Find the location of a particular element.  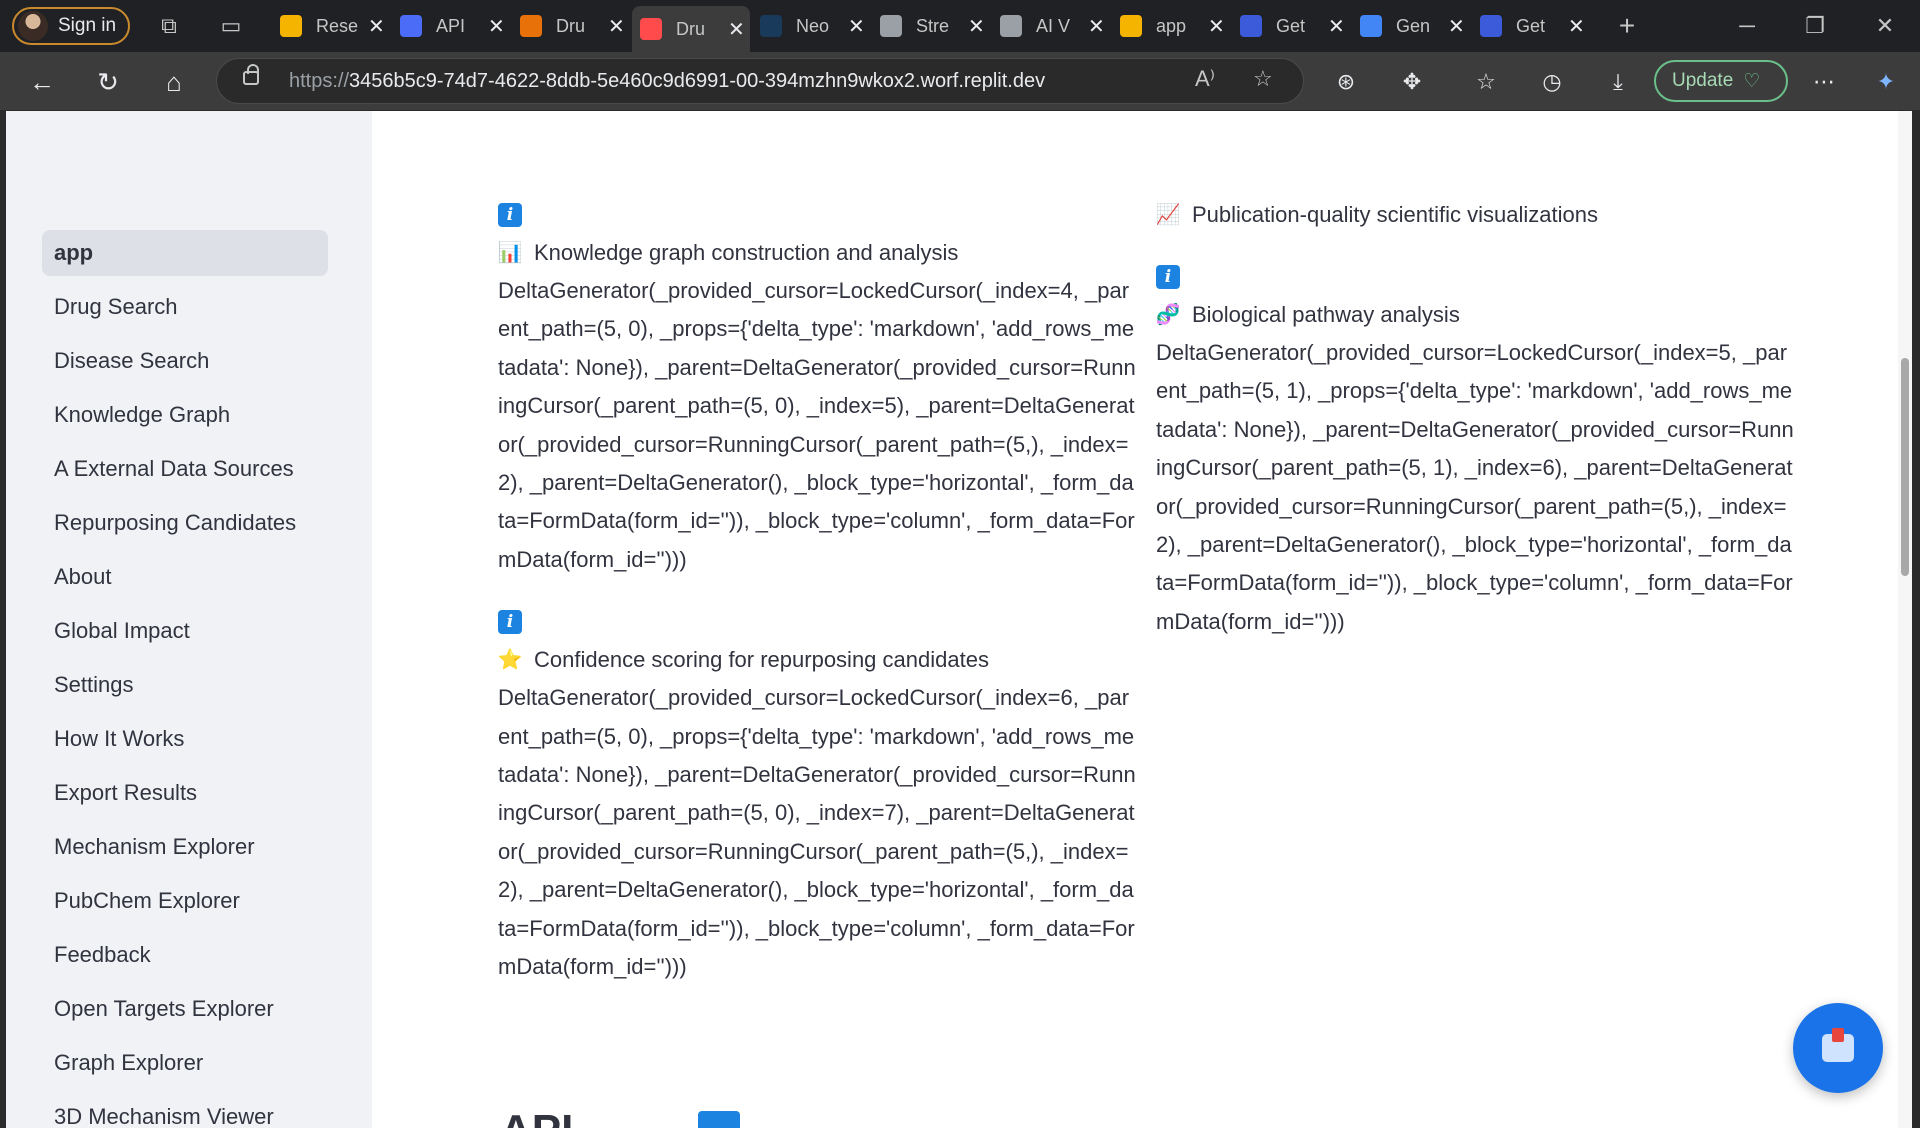

close-window-icon: ✕ is located at coordinates (1885, 26).